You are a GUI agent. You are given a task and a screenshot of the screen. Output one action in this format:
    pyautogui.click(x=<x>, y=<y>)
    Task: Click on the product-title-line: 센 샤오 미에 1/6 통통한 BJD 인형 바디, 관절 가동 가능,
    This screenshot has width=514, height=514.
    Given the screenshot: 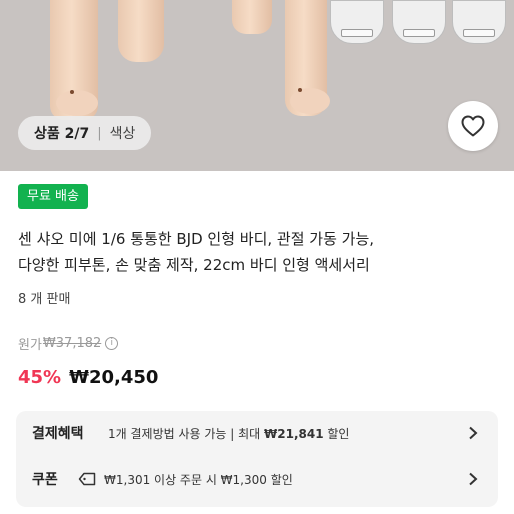 What is the action you would take?
    pyautogui.click(x=196, y=239)
    